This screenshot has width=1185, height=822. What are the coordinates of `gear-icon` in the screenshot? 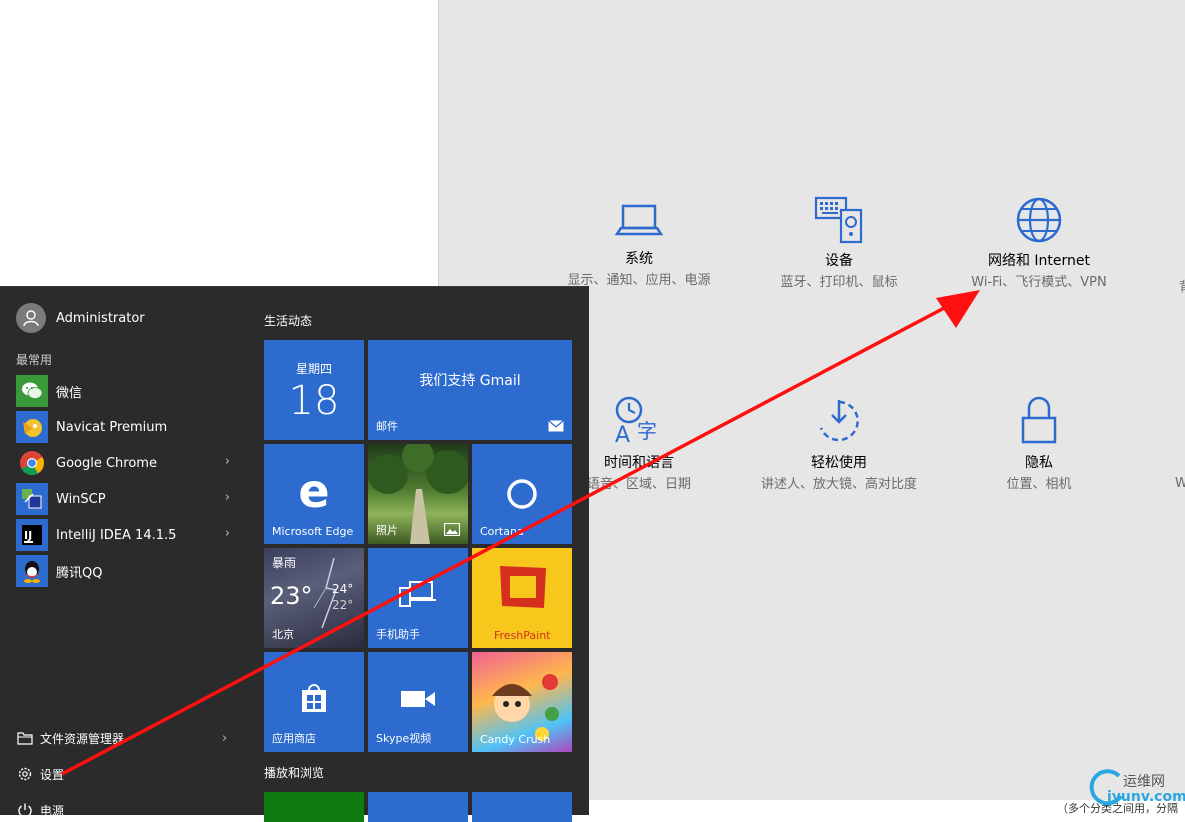 It's located at (25, 774).